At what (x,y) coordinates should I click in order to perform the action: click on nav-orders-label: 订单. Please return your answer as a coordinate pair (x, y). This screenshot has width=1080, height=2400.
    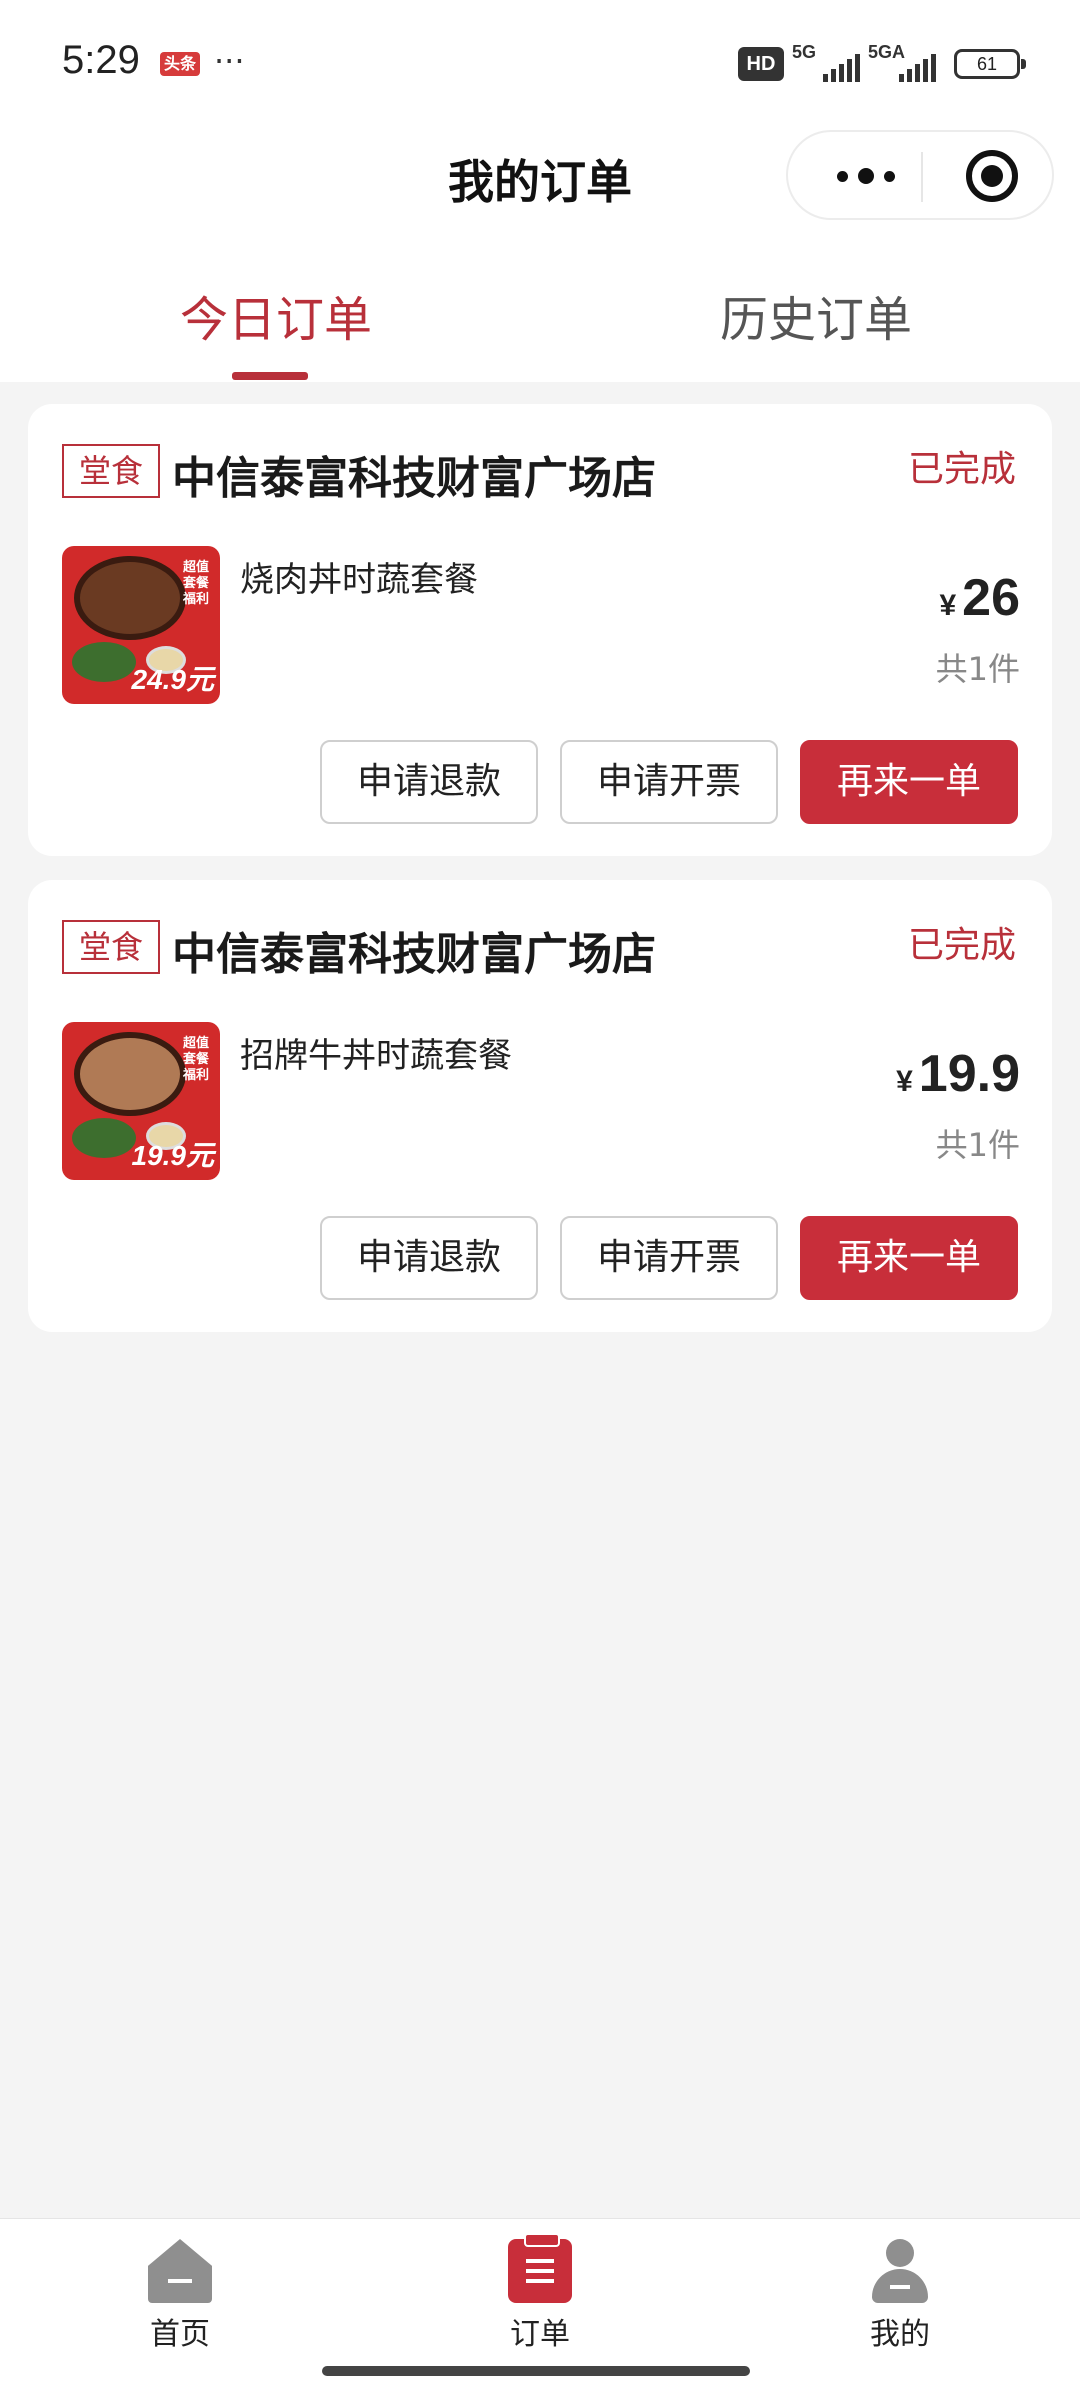
    Looking at the image, I should click on (540, 2334).